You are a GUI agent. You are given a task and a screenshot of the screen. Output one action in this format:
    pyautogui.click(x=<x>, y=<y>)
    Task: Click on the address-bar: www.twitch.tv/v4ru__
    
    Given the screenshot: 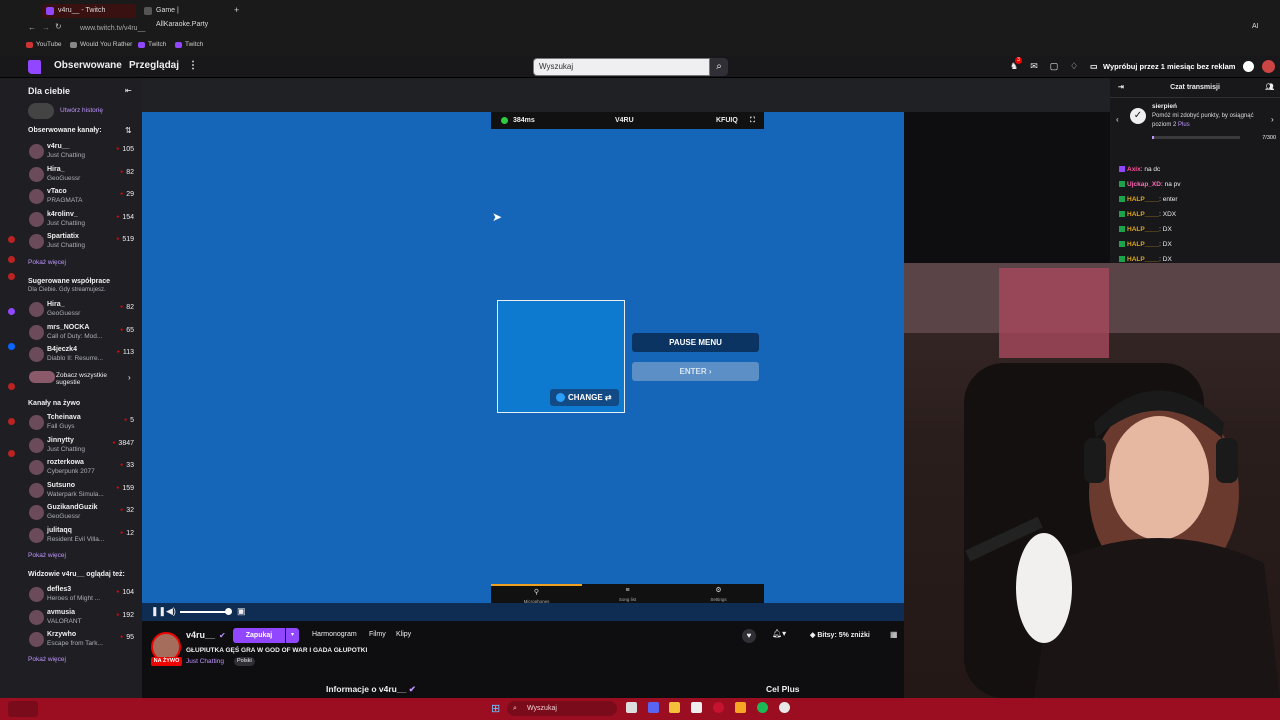 What is the action you would take?
    pyautogui.click(x=630, y=29)
    